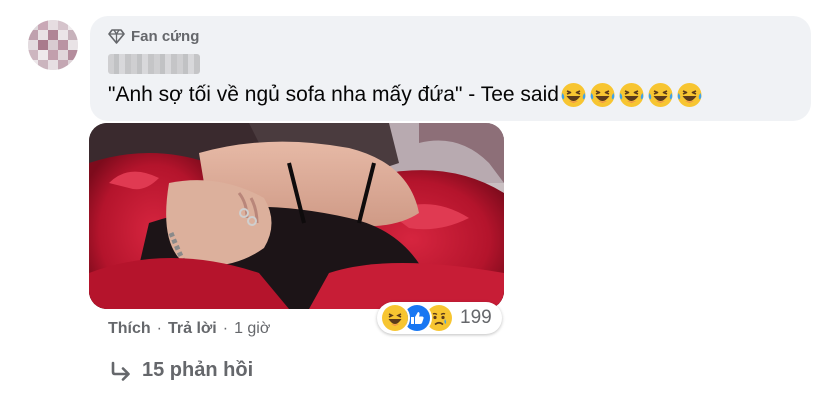 The width and height of the screenshot is (824, 402). I want to click on fan-badge: Fan cứng, so click(153, 36).